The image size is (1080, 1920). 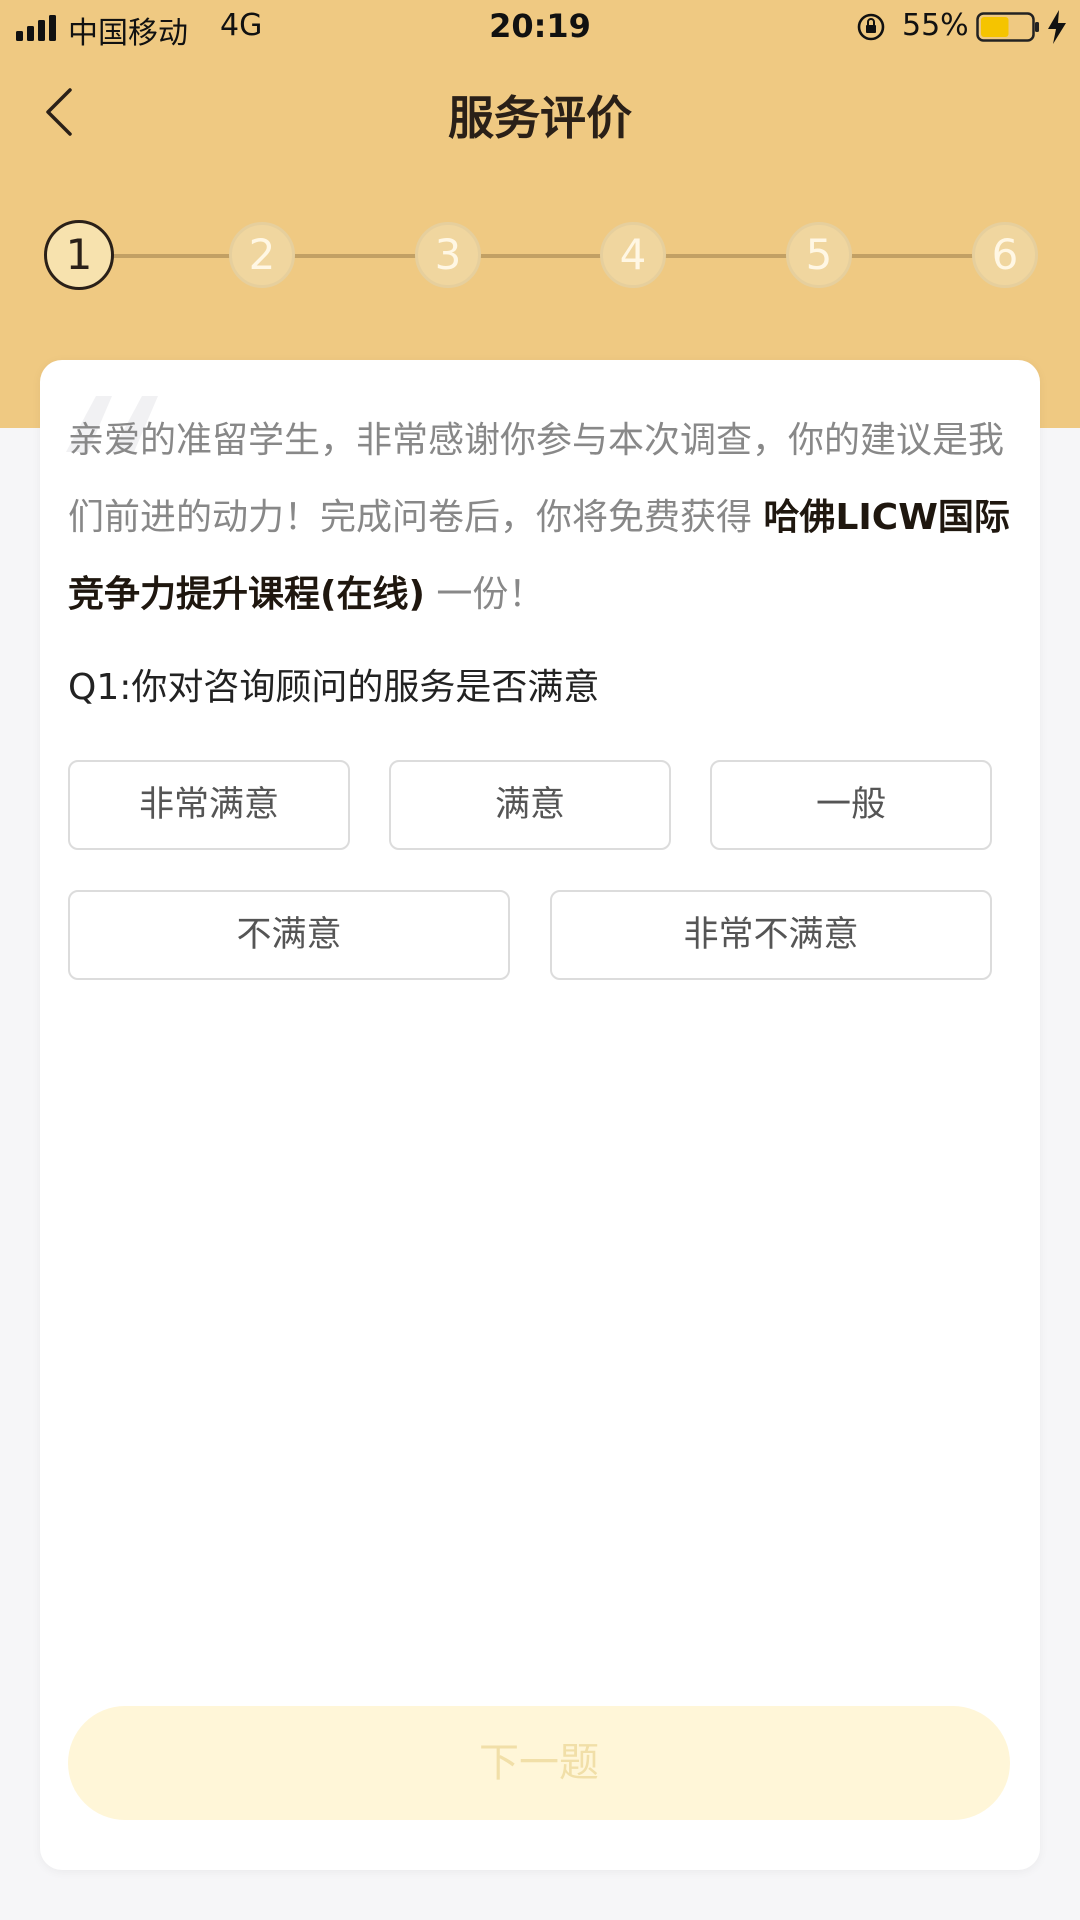 I want to click on charging-icon, so click(x=1057, y=27).